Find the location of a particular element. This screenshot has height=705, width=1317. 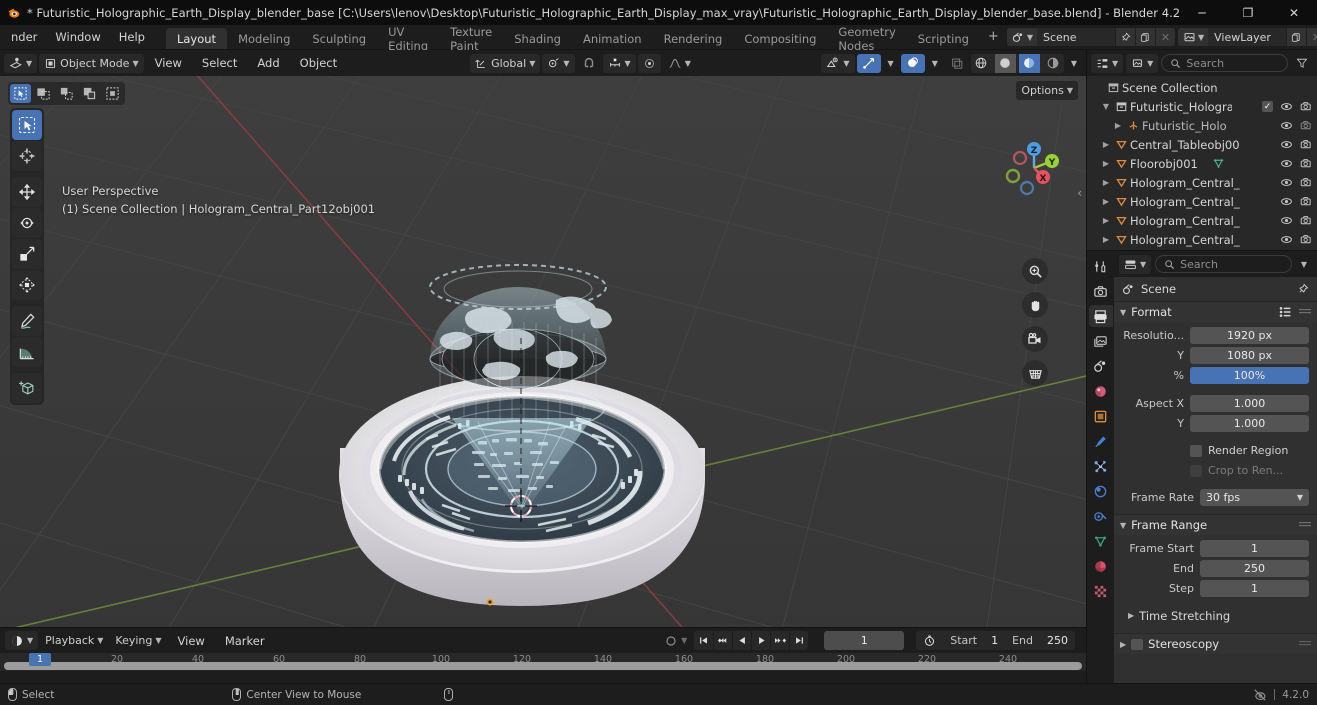

outliner-row-scene-collection: Scene Collection is located at coordinates (1202, 87).